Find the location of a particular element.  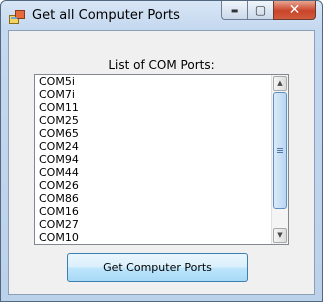

list-item: COM25 is located at coordinates (153, 120).